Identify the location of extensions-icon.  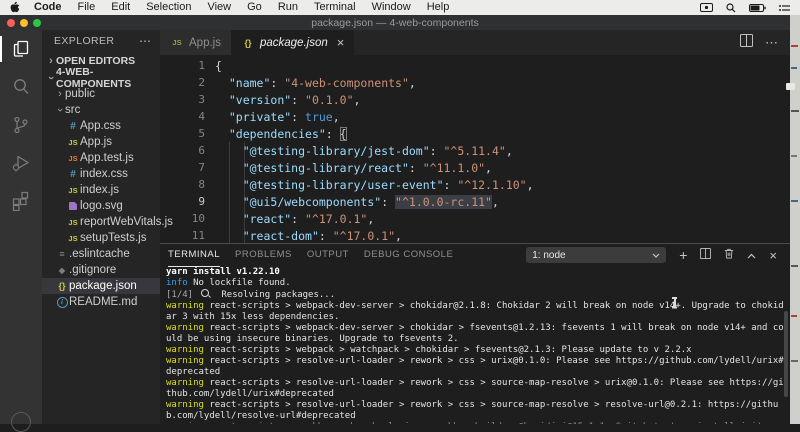
(21, 201).